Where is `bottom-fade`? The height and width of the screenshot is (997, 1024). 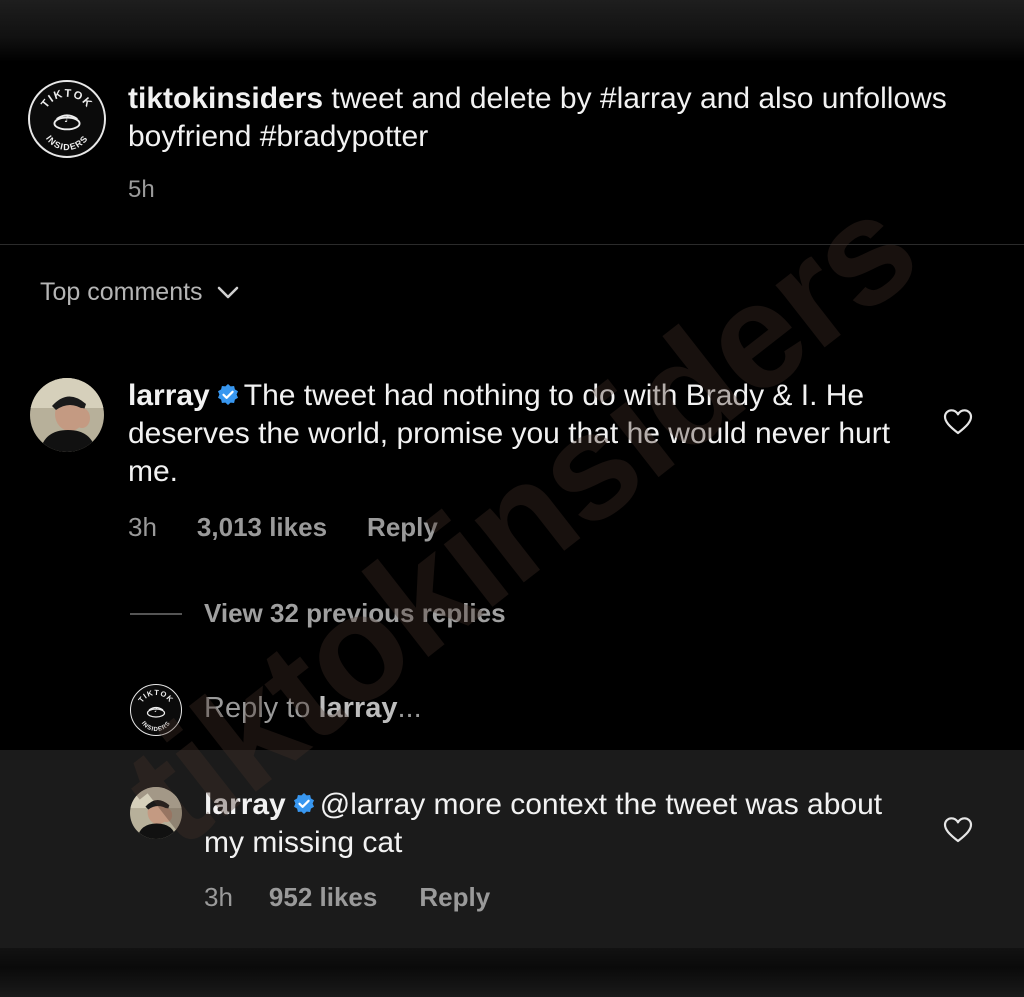 bottom-fade is located at coordinates (512, 972).